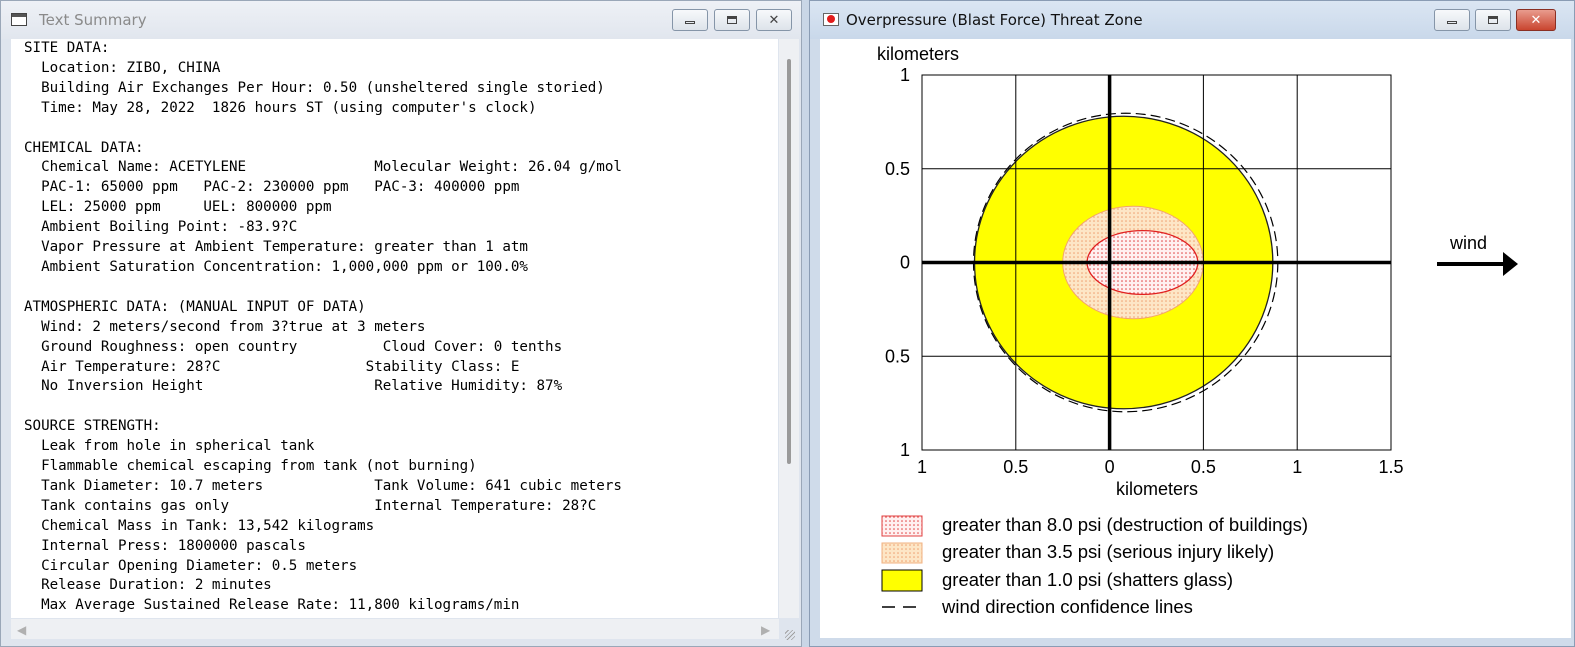  I want to click on scroll-right-icon: ▶, so click(765, 630).